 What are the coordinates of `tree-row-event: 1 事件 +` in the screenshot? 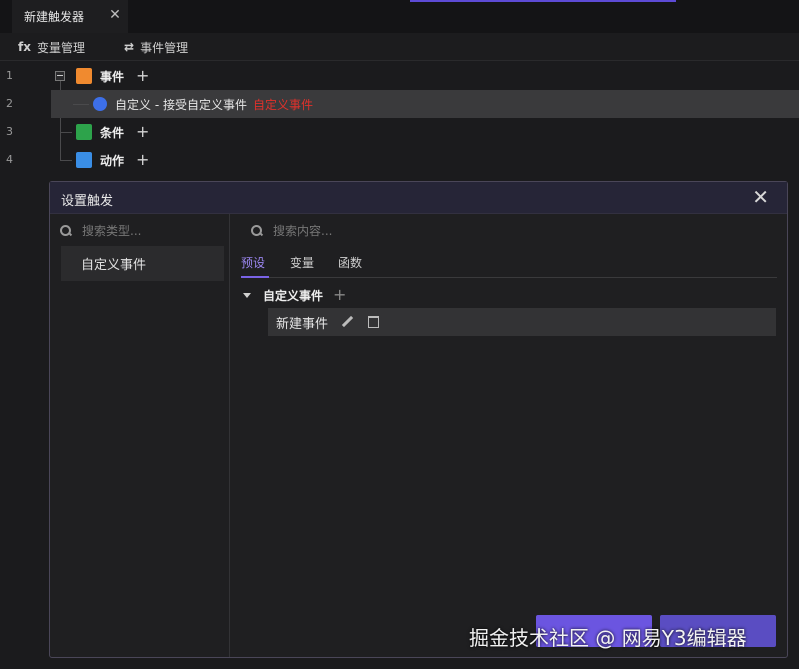 It's located at (399, 76).